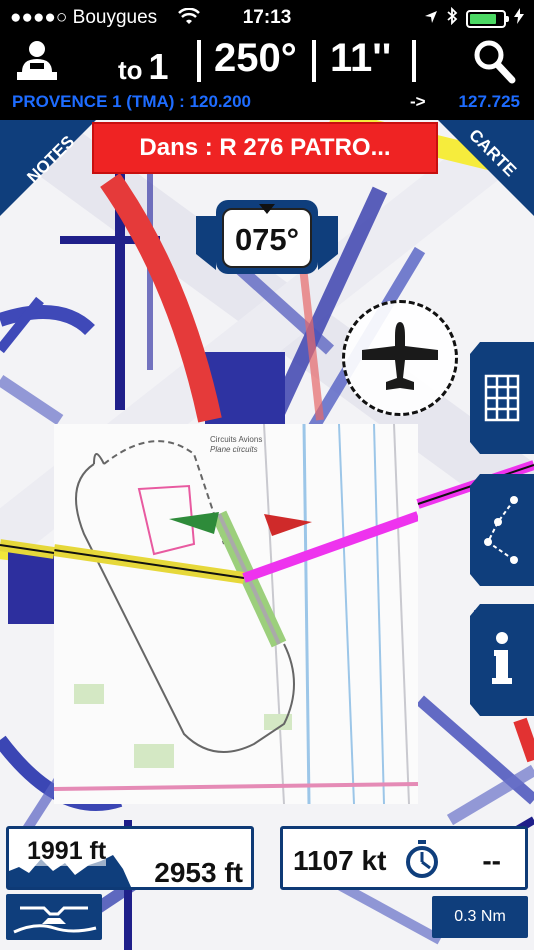 Image resolution: width=534 pixels, height=950 pixels. What do you see at coordinates (483, 19) in the screenshot?
I see `battery-fill` at bounding box center [483, 19].